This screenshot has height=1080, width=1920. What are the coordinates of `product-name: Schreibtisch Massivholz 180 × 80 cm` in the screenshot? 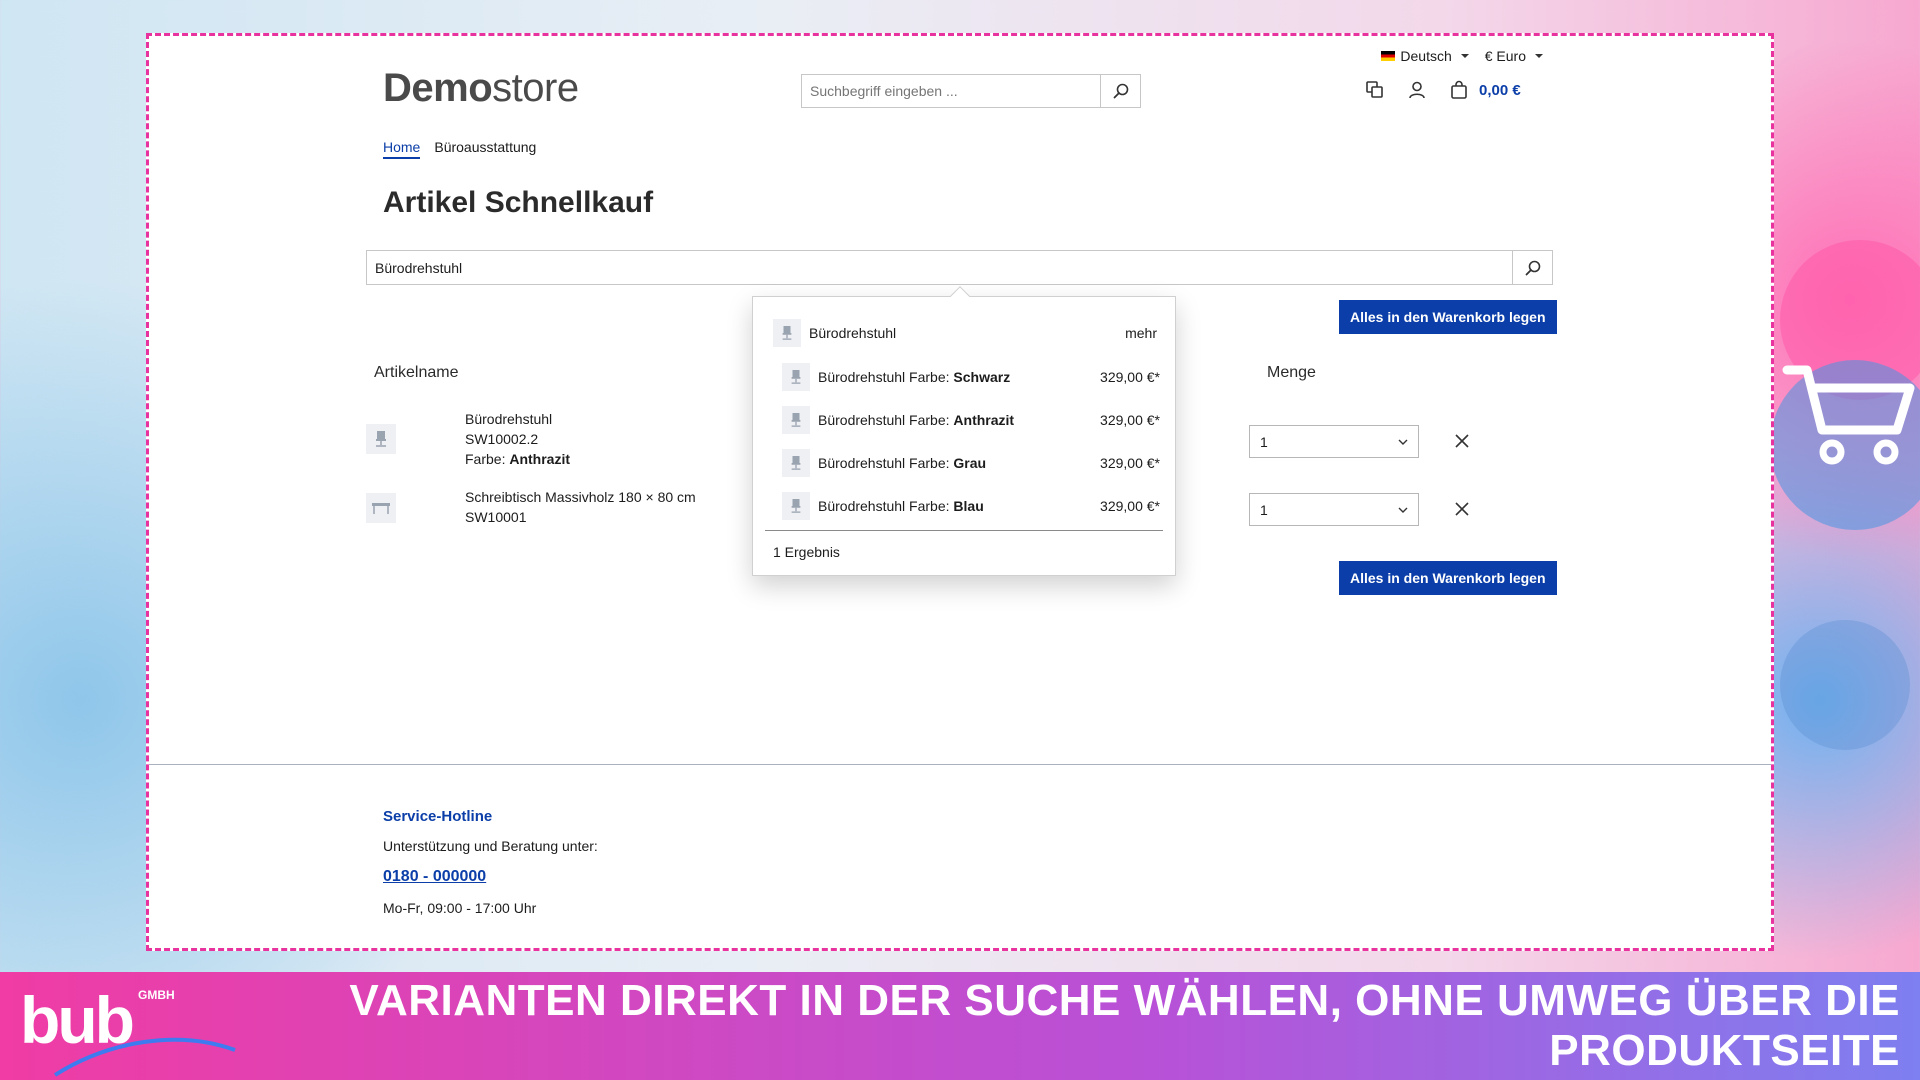 It's located at (580, 497).